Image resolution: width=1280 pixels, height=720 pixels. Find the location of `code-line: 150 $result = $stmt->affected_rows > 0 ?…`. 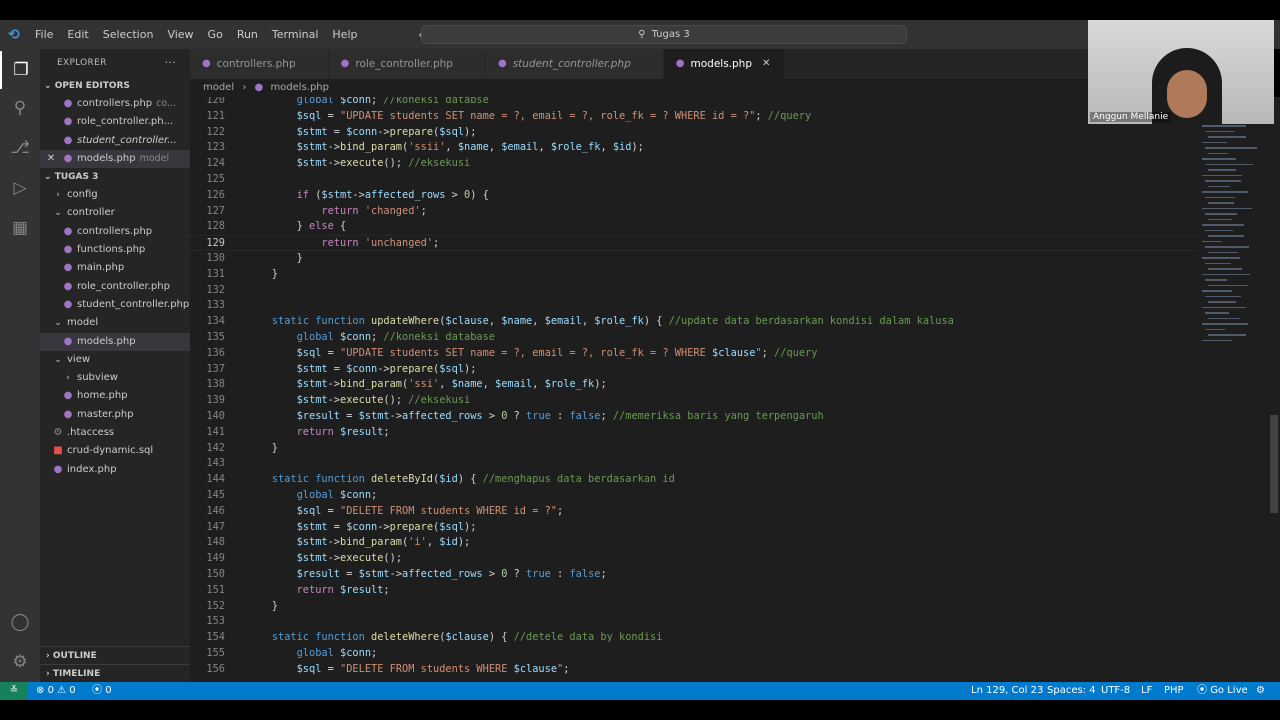

code-line: 150 $result = $stmt->affected_rows > 0 ?… is located at coordinates (694, 575).